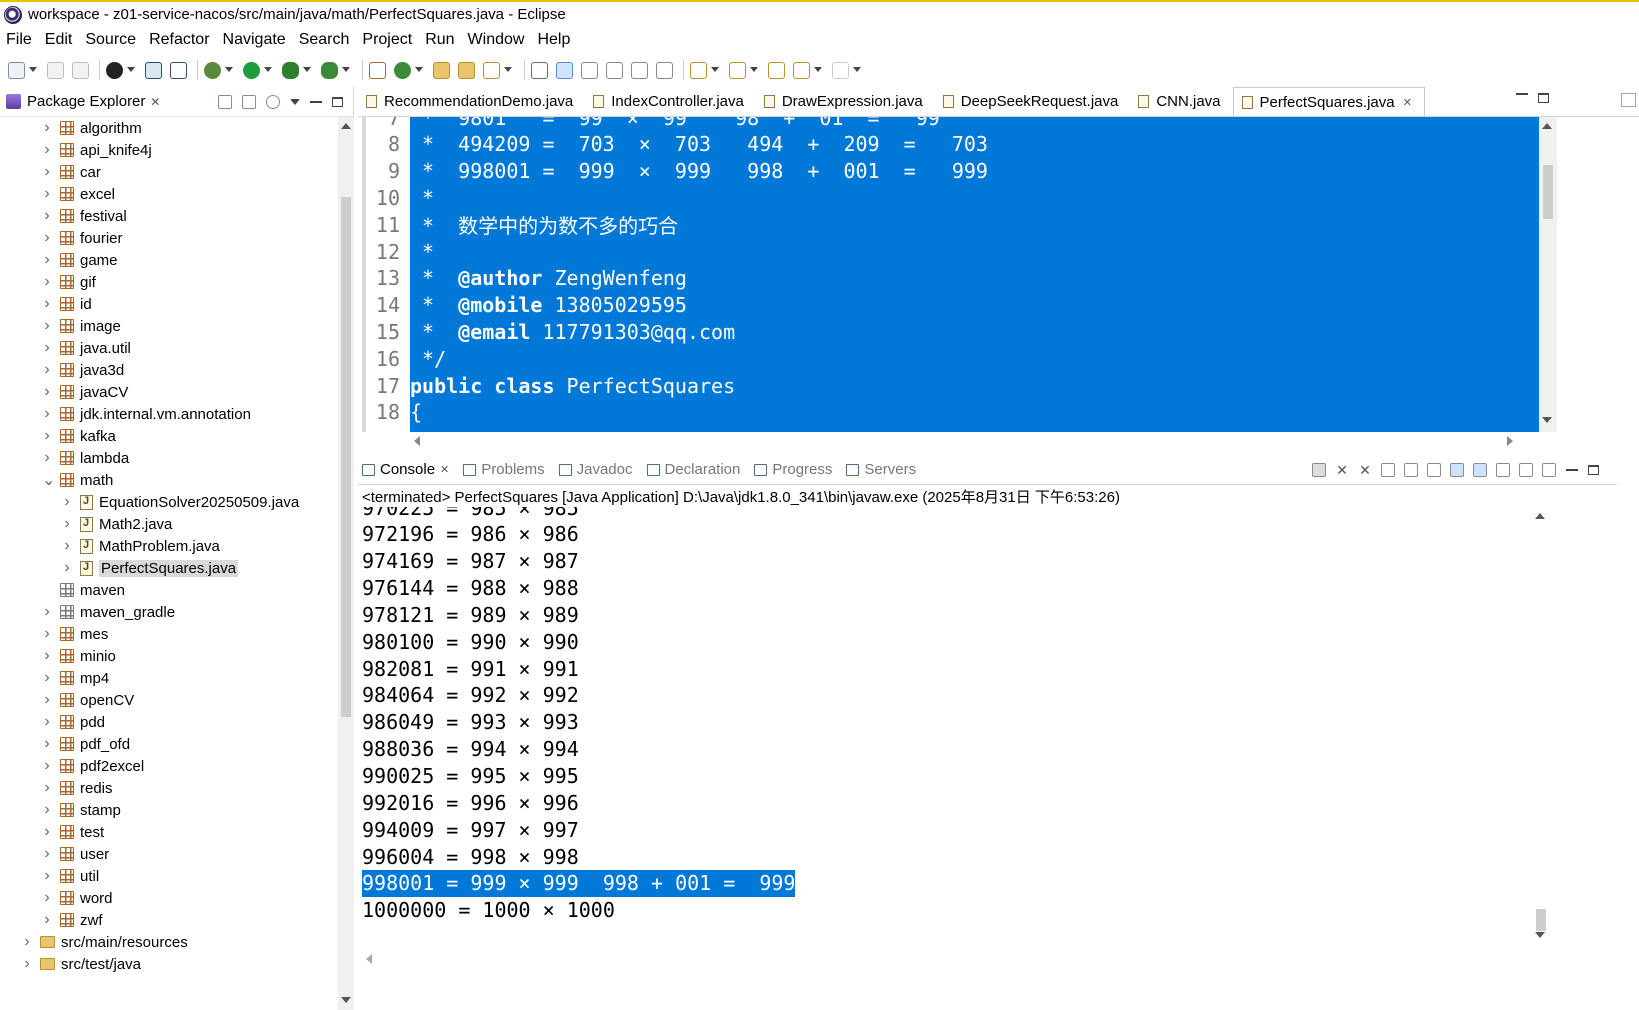 The width and height of the screenshot is (1639, 1010). Describe the element at coordinates (295, 101) in the screenshot. I see `view-menu-icon` at that location.